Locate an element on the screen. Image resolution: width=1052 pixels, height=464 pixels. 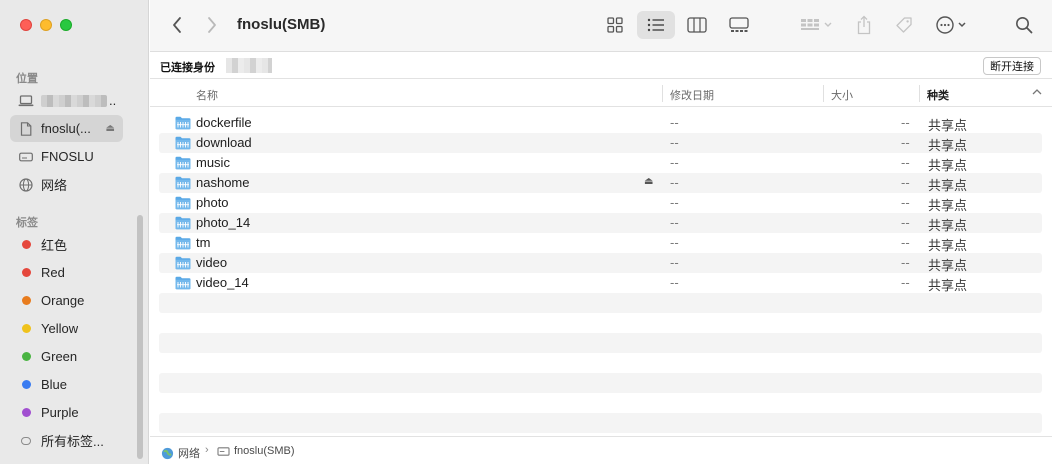
sidebar-tag-item: Purple is located at coordinates (66, 412).